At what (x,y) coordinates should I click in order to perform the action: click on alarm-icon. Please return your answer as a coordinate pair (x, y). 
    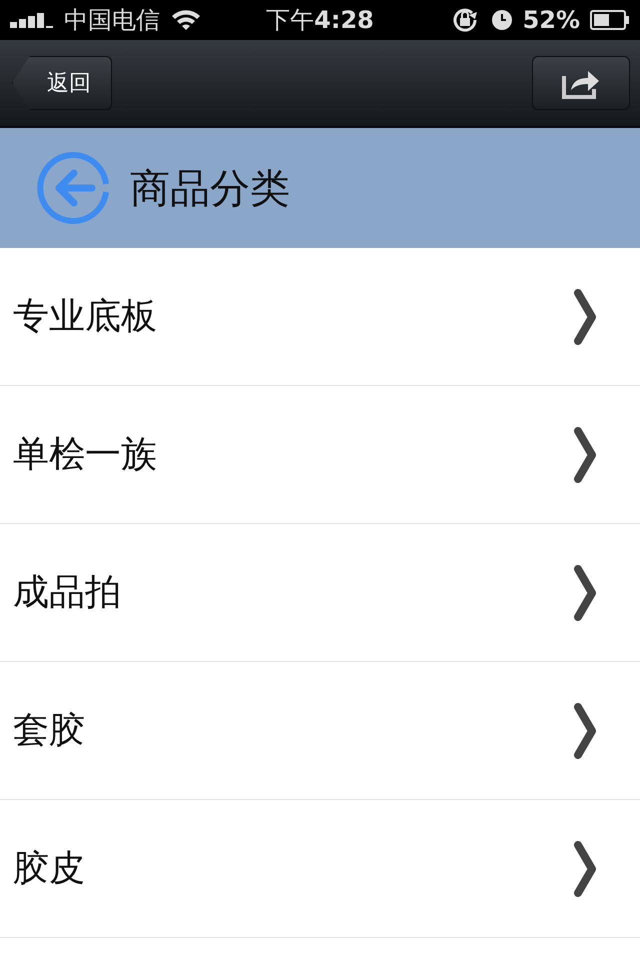
    Looking at the image, I should click on (501, 20).